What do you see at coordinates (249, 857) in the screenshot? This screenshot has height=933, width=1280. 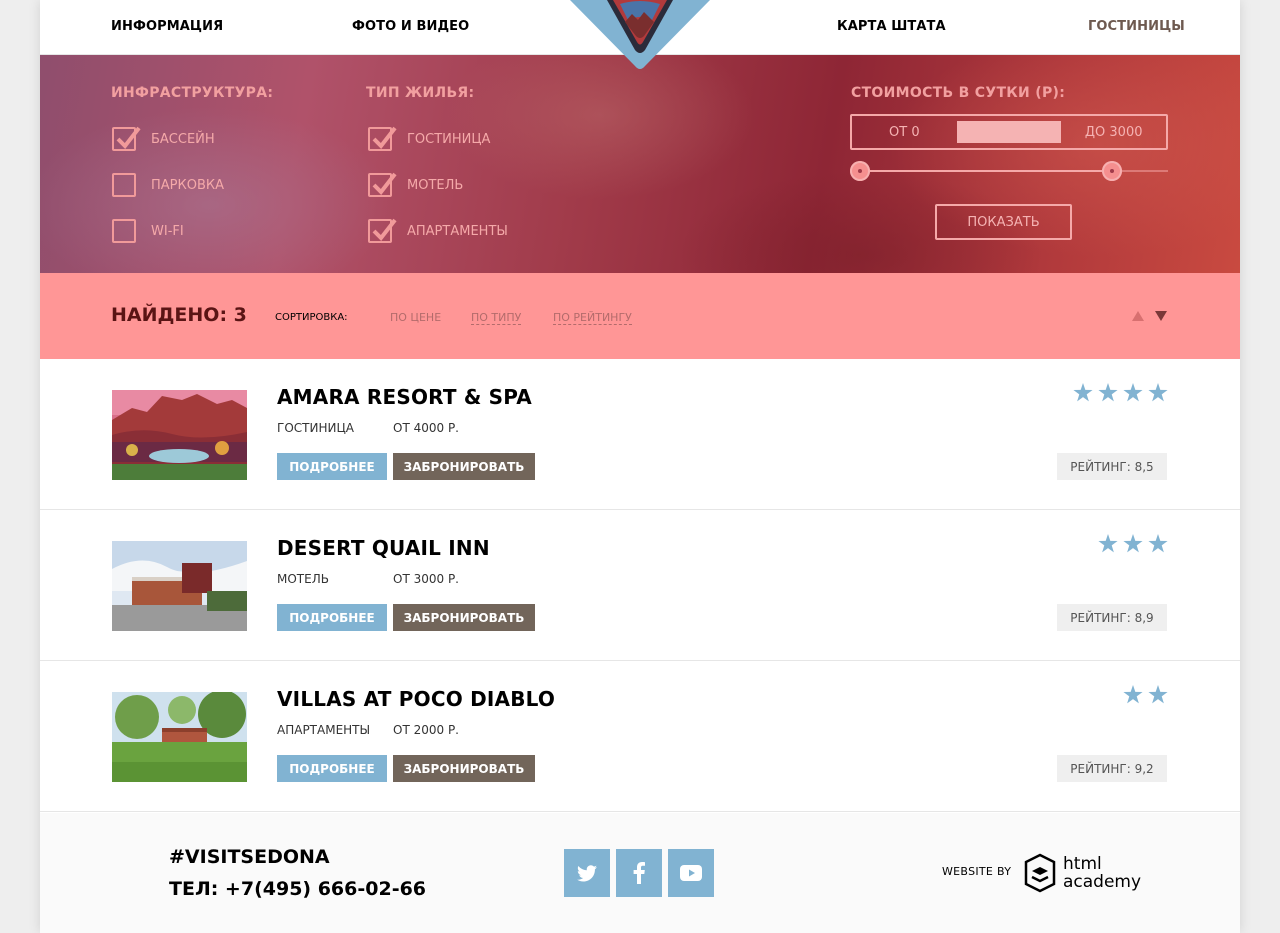 I see `hashtag: #visitsedona` at bounding box center [249, 857].